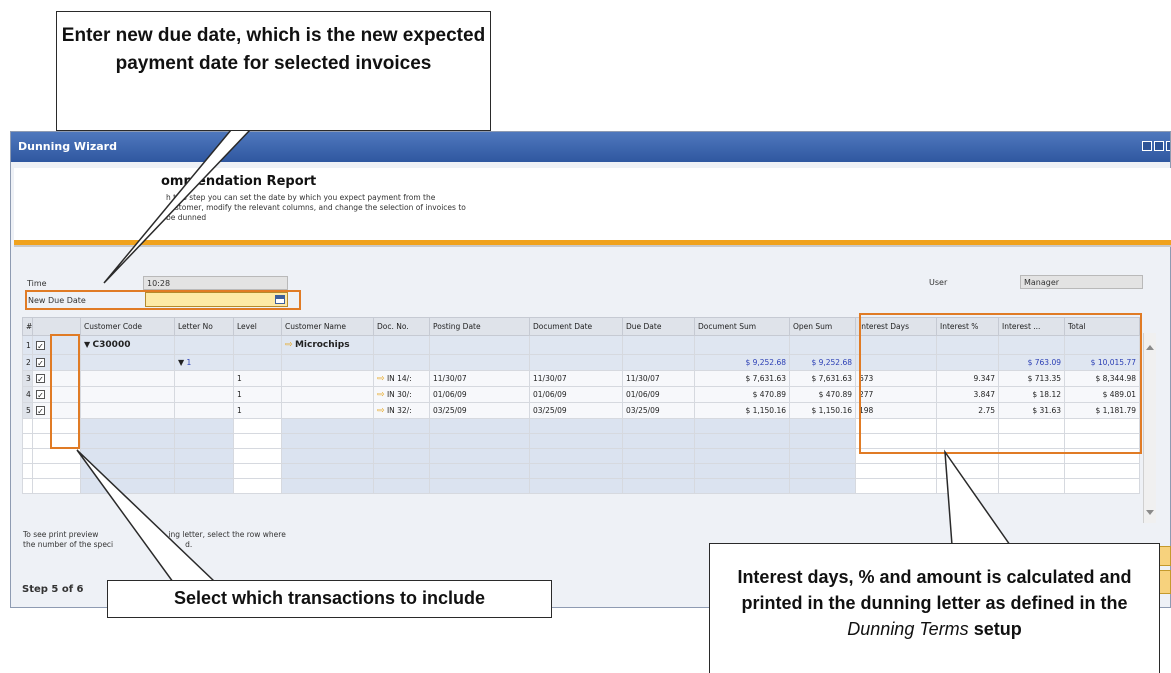  I want to click on document-sum-cell: $ 9,252.68, so click(742, 362).